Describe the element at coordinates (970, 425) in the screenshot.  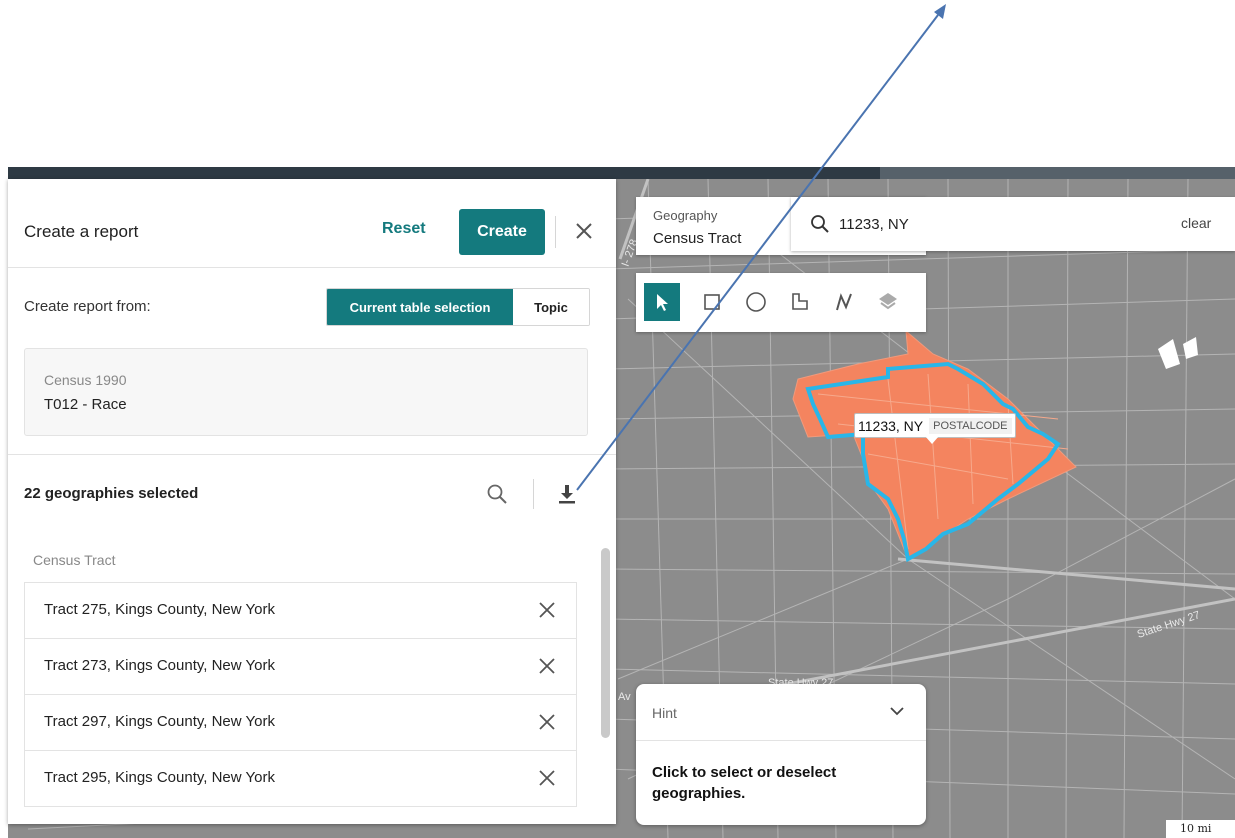
I see `tooltip-tag: POSTALCODE` at that location.